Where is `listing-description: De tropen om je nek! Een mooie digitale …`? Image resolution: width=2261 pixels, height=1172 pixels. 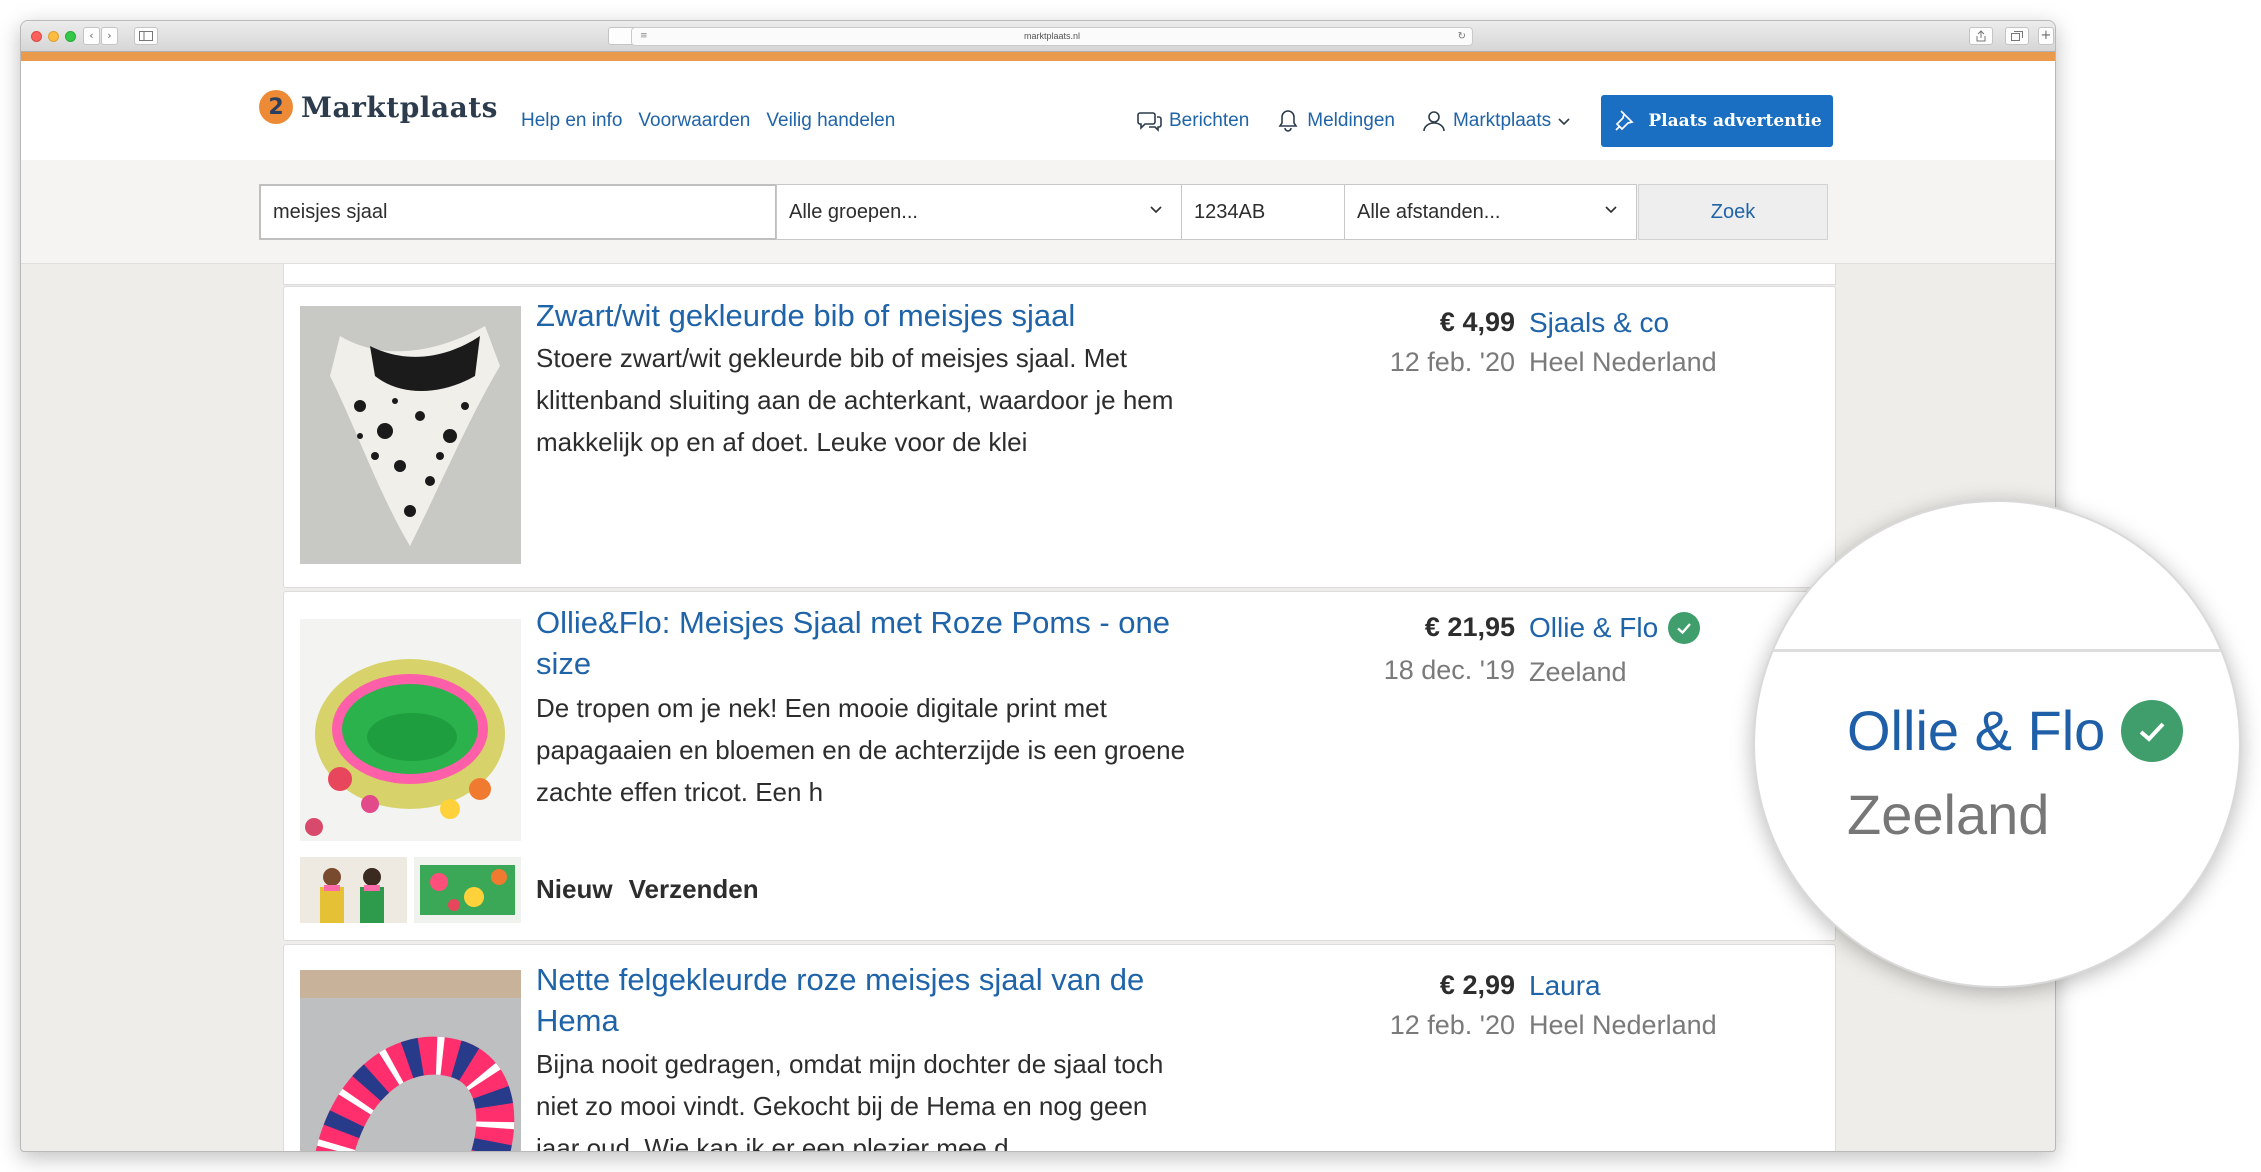 listing-description: De tropen om je nek! Een mooie digitale … is located at coordinates (861, 750).